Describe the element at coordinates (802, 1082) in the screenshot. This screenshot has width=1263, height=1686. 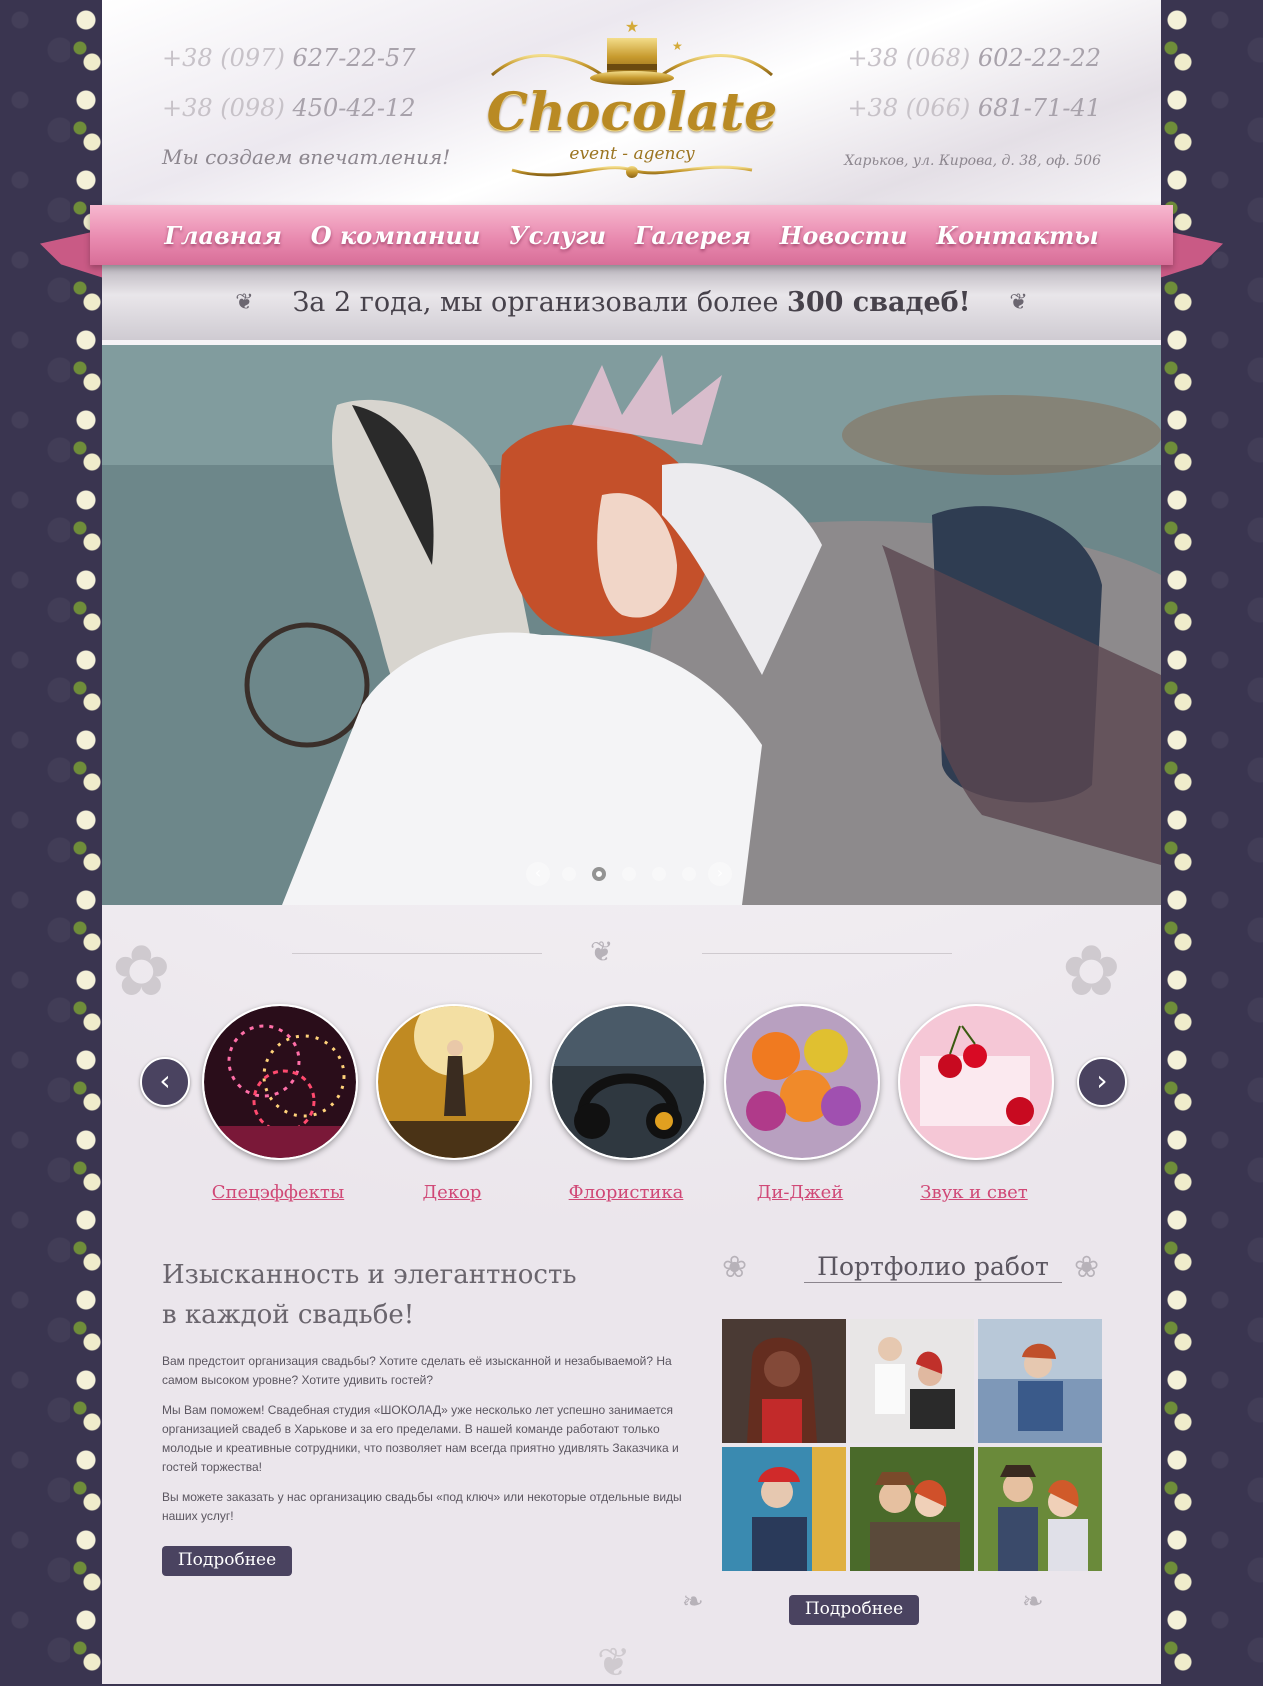
I see `flower-bouquet-image` at that location.